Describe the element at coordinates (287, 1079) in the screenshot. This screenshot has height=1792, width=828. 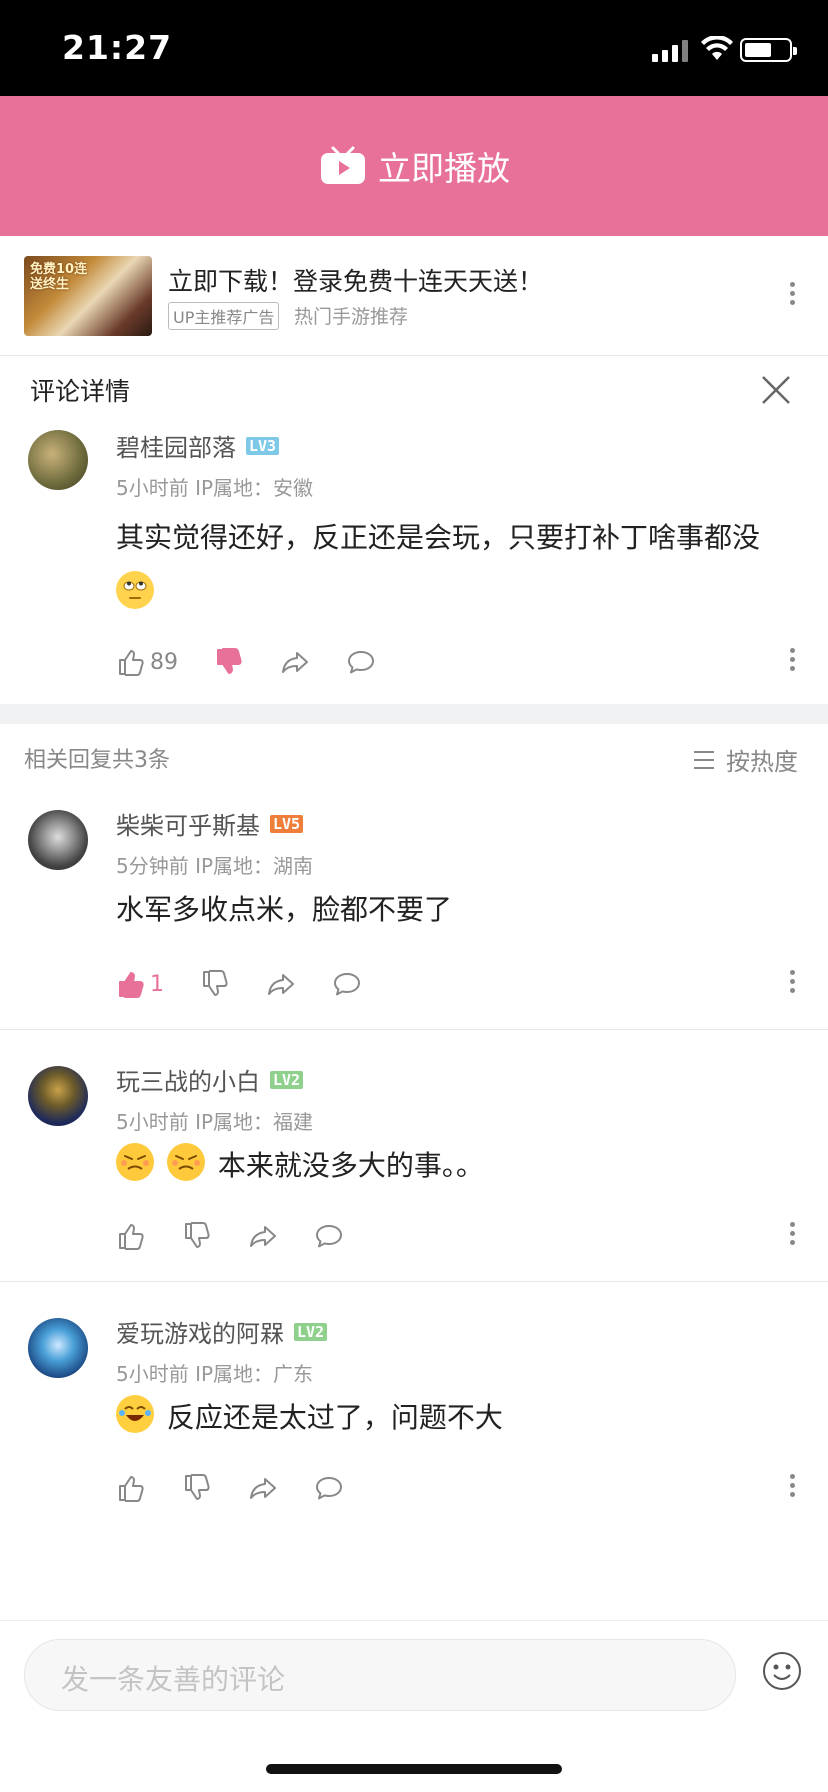
I see `level-badge: LV2` at that location.